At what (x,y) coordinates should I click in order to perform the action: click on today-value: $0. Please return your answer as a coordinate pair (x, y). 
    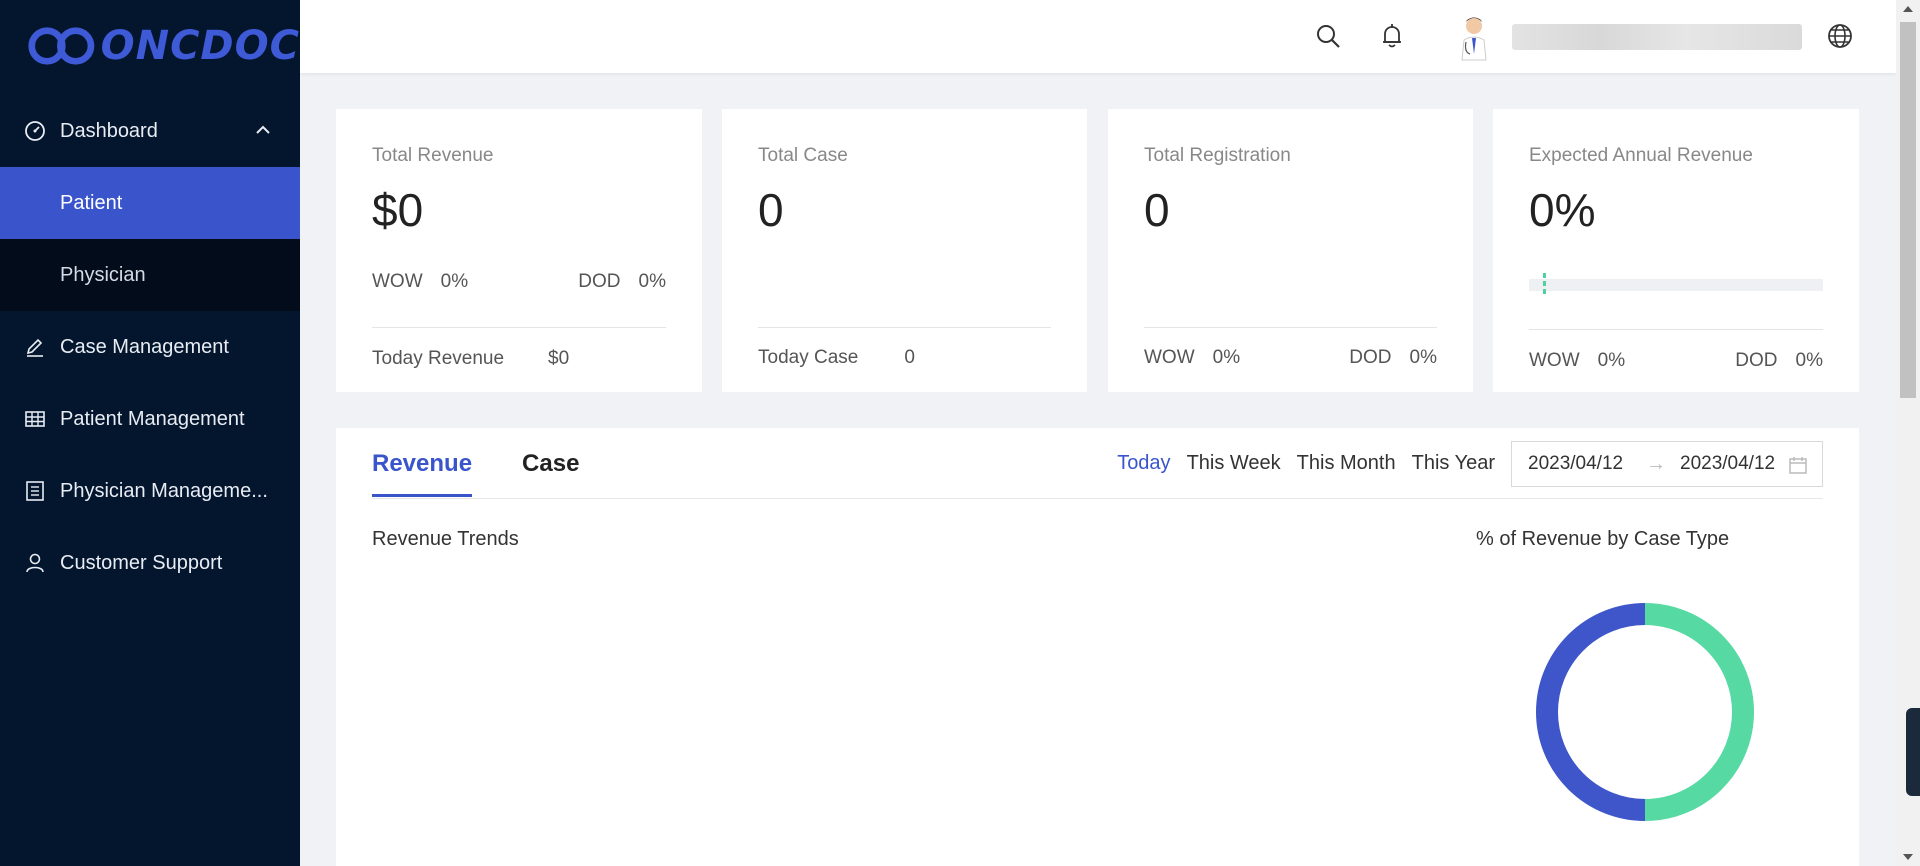
    Looking at the image, I should click on (559, 358).